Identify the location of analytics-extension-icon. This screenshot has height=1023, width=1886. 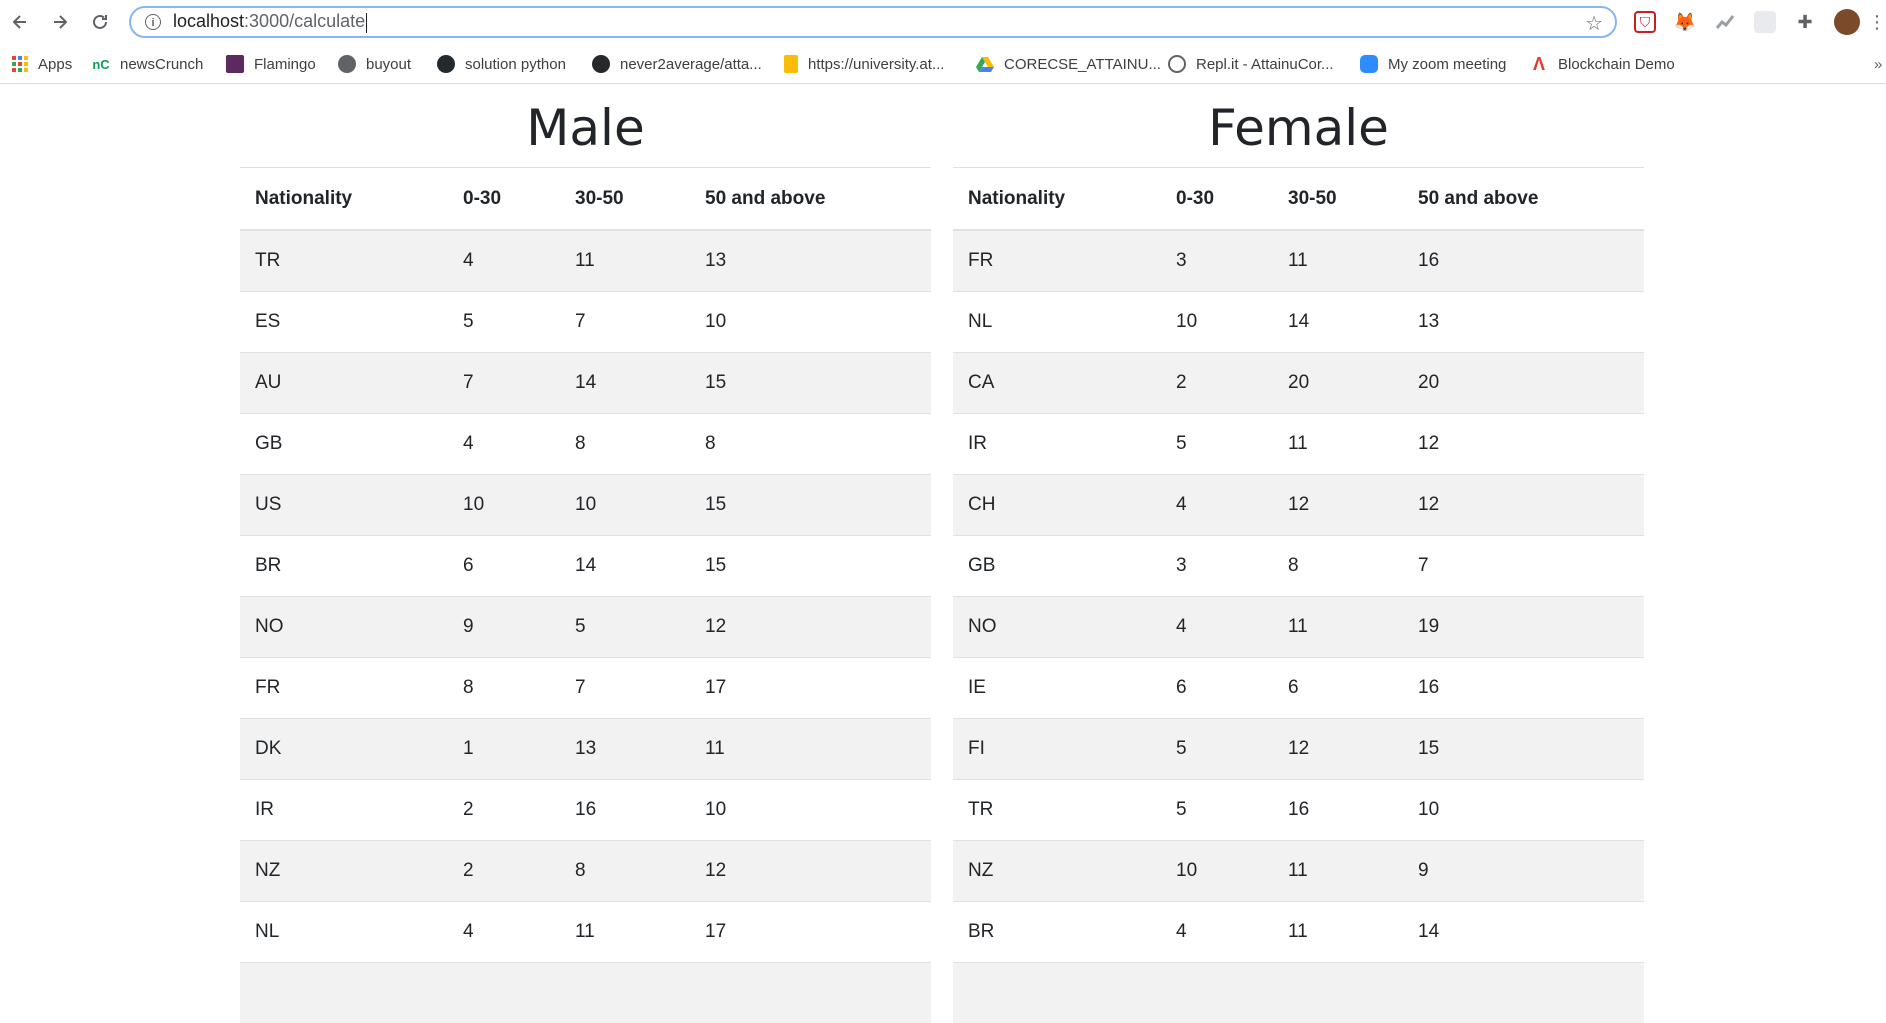
(1725, 22).